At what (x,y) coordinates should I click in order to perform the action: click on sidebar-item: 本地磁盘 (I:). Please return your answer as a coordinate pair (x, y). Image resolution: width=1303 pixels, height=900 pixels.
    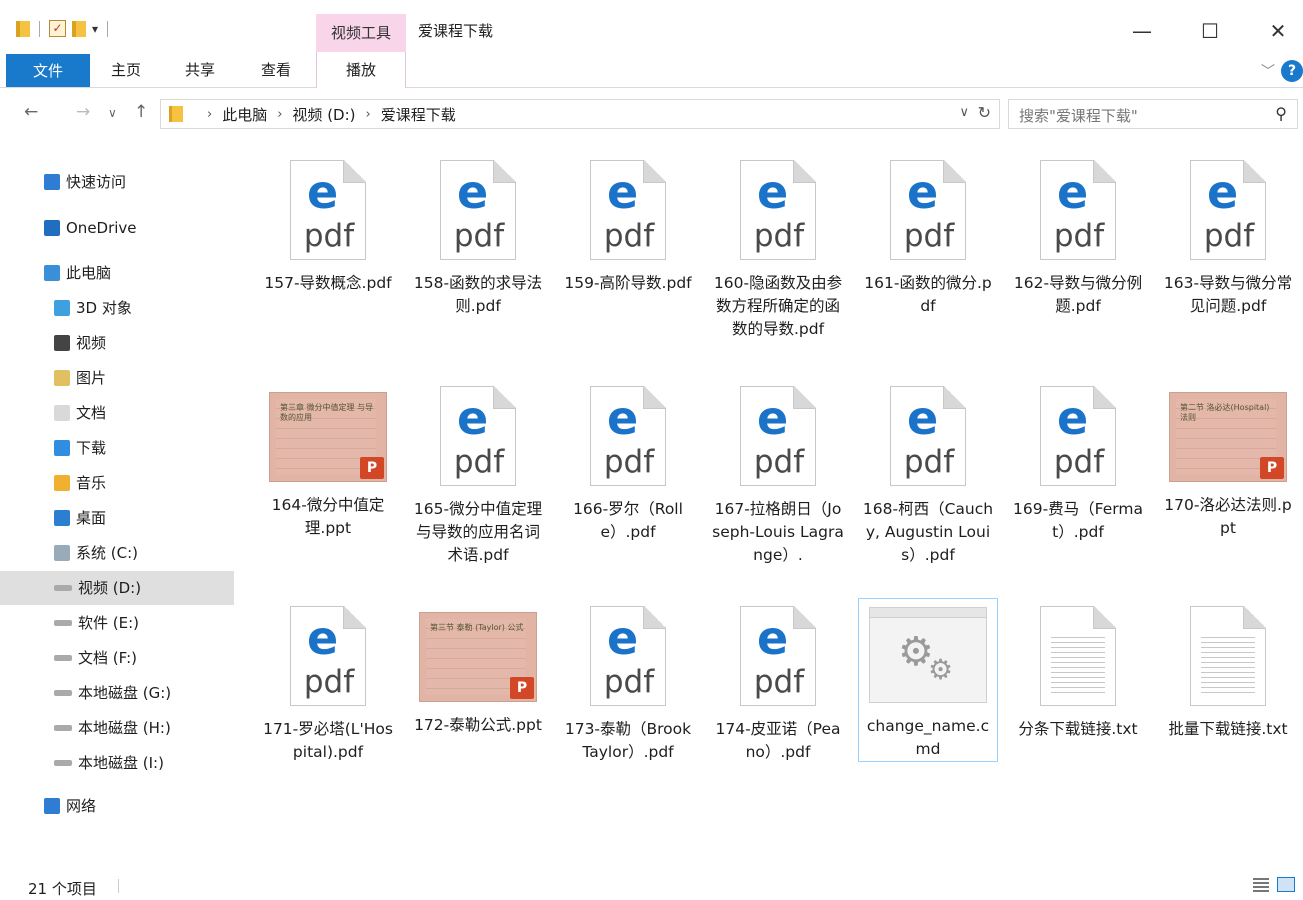
    Looking at the image, I should click on (117, 763).